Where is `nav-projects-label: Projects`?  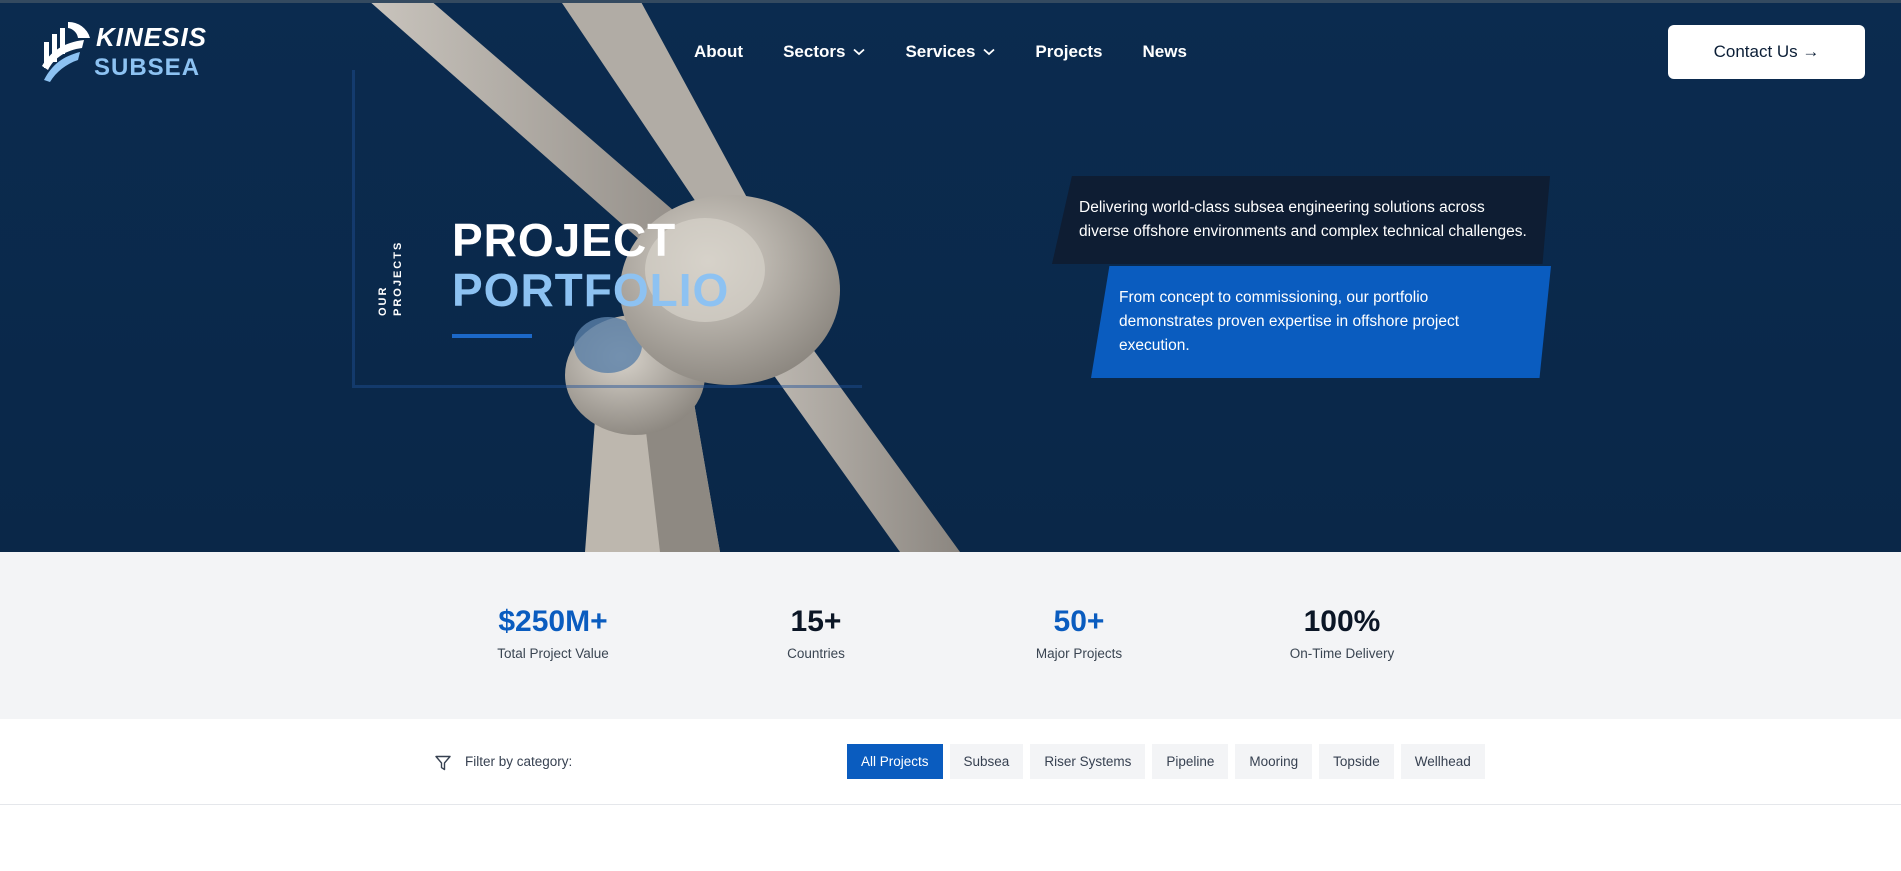
nav-projects-label: Projects is located at coordinates (1069, 51).